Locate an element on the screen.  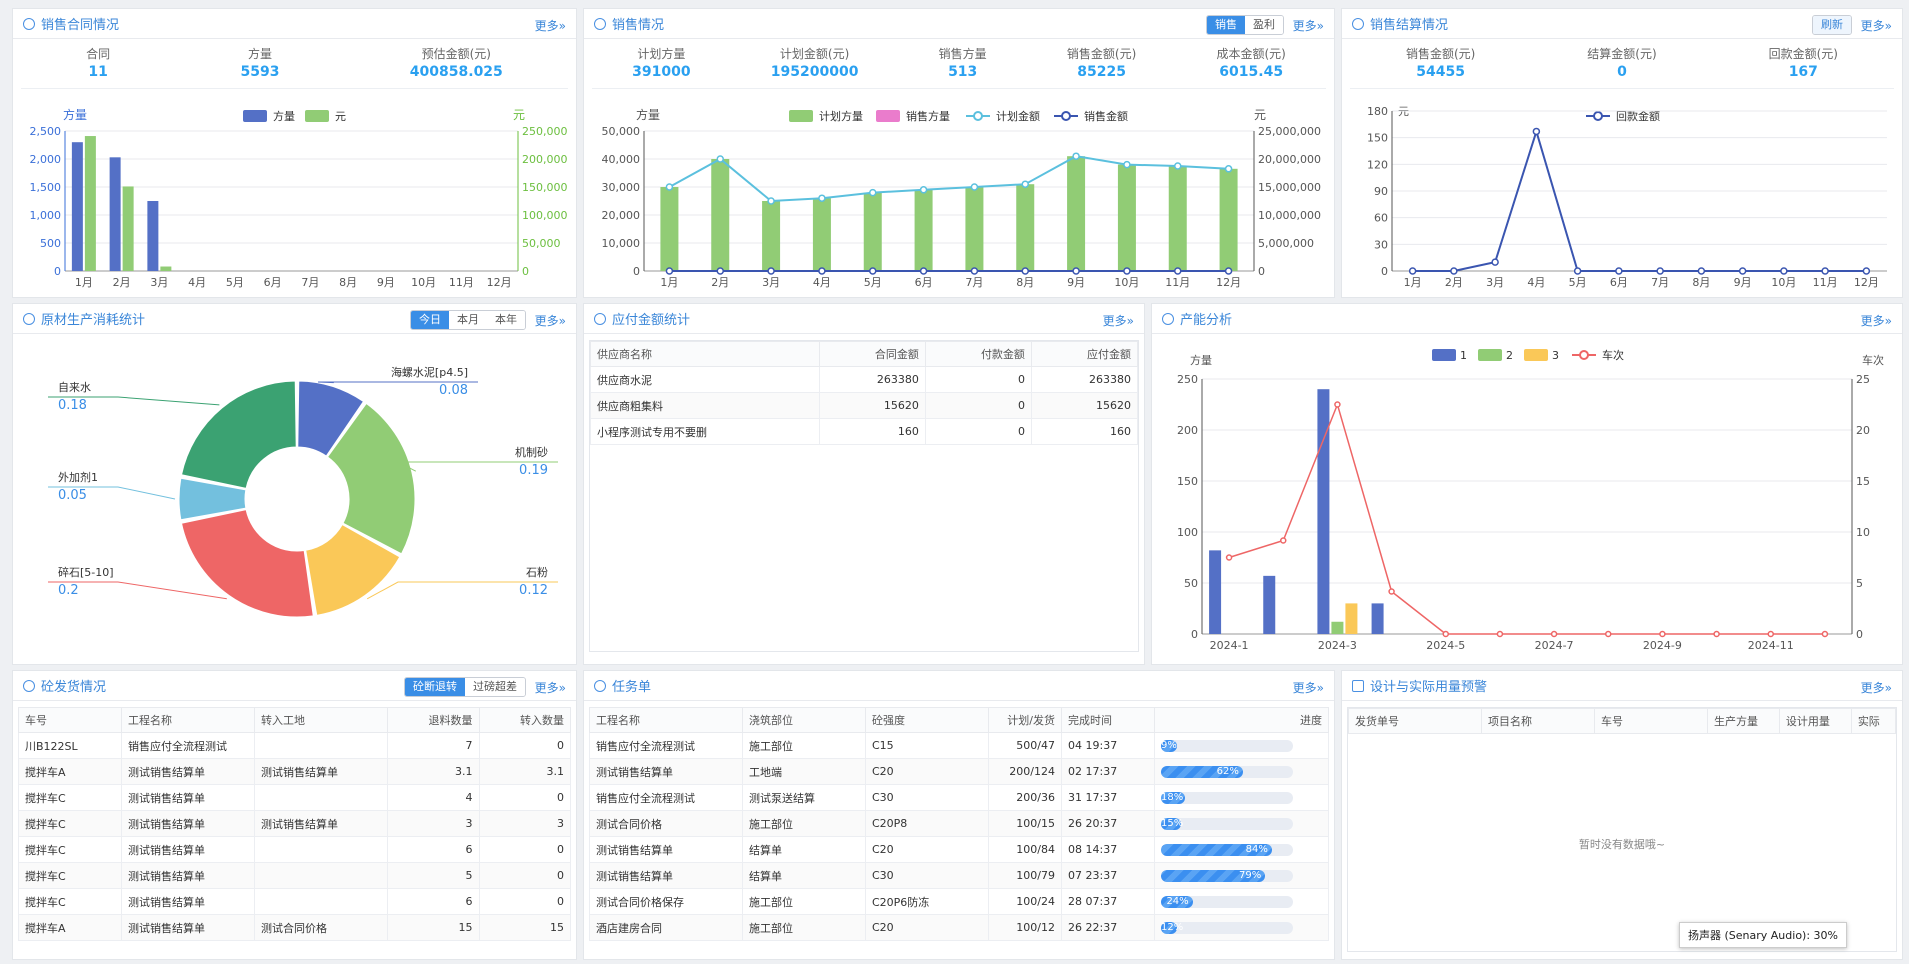
table-row: 搅拌车C 测试销售结算单 6 0 is located at coordinates (294, 849).